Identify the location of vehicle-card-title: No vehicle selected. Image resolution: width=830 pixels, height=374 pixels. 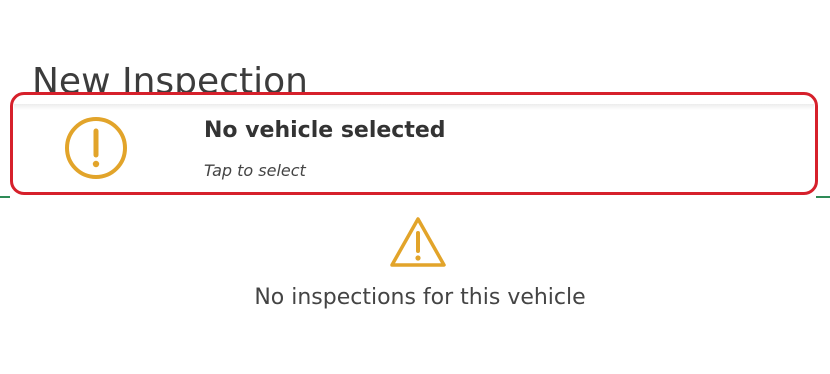
(325, 130).